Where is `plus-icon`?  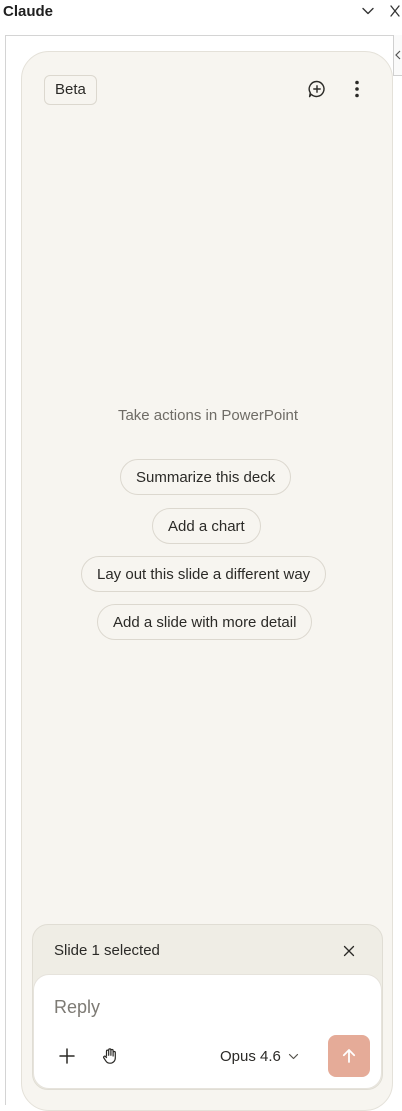 plus-icon is located at coordinates (67, 1056).